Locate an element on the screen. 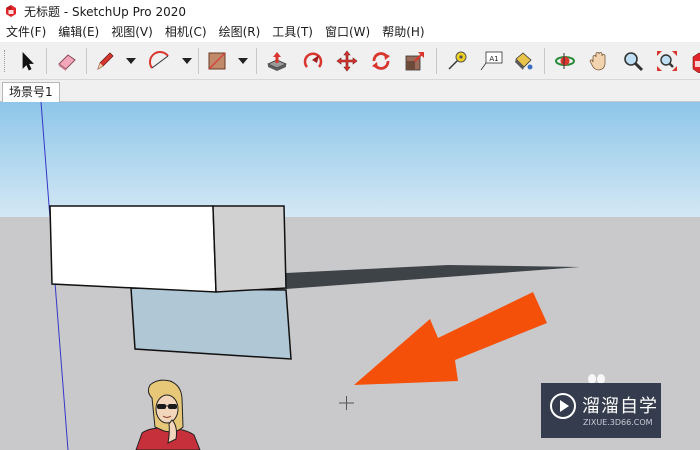 The image size is (700, 450). rectangle-icon is located at coordinates (217, 61).